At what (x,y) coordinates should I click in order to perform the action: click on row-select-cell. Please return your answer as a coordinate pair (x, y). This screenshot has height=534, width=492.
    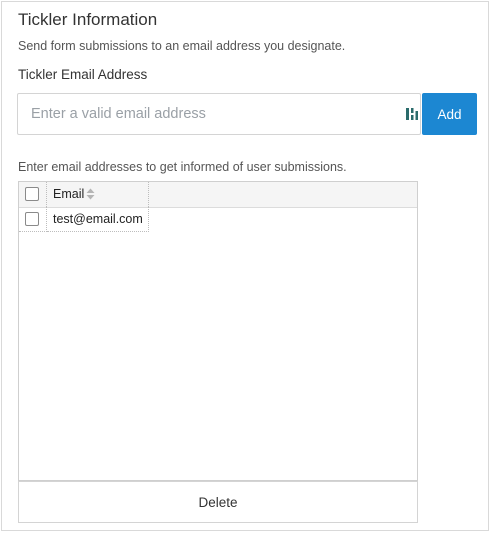
    Looking at the image, I should click on (33, 219).